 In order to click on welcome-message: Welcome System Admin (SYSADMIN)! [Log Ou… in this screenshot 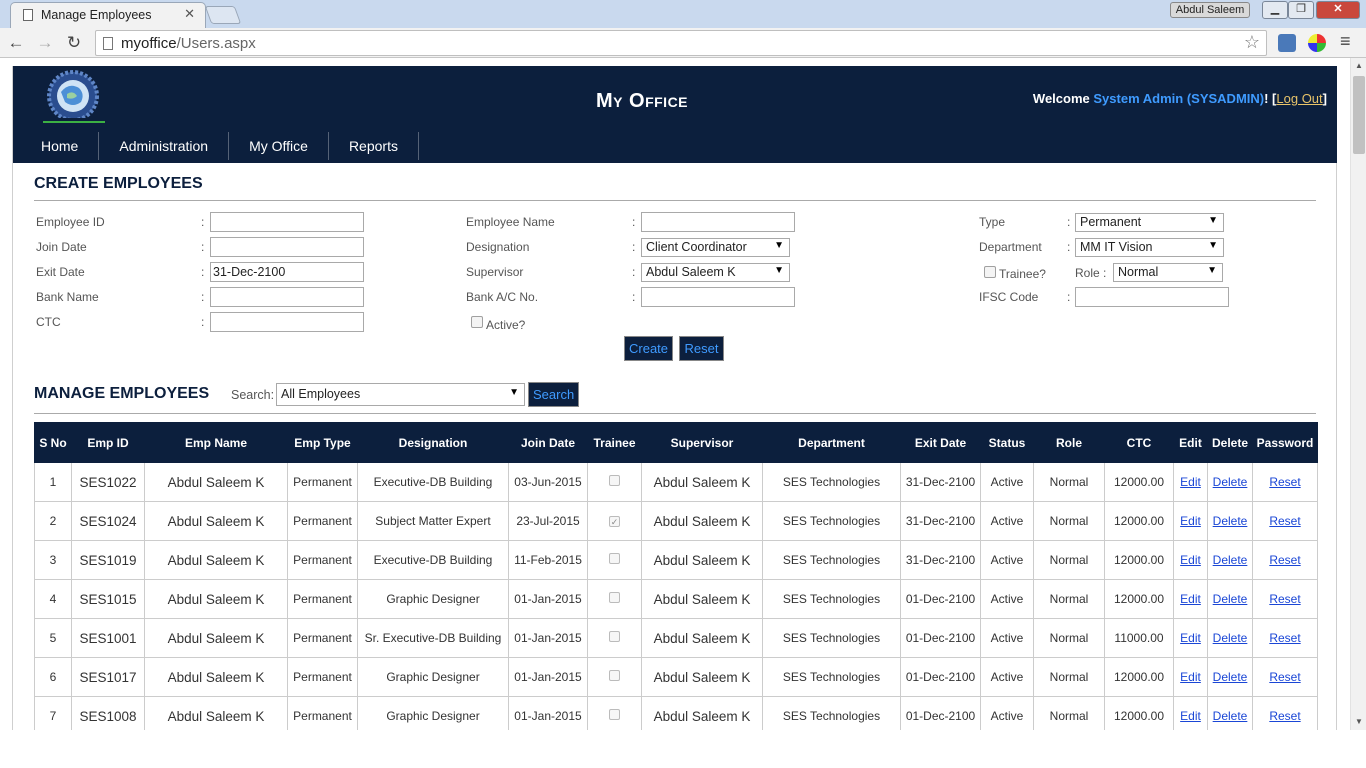, I will do `click(1179, 98)`.